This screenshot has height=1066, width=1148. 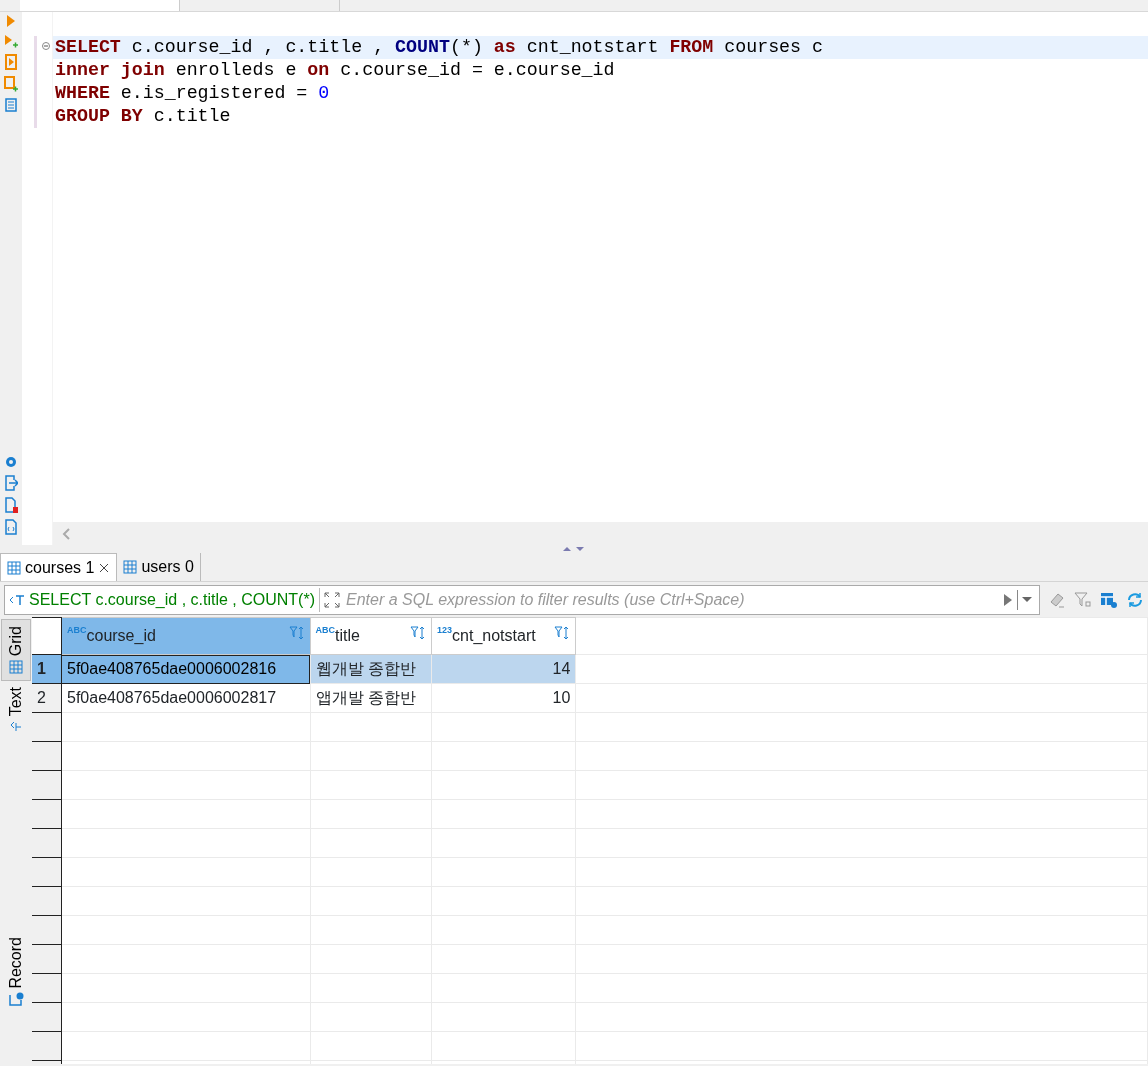 What do you see at coordinates (11, 505) in the screenshot?
I see `document-error-icon` at bounding box center [11, 505].